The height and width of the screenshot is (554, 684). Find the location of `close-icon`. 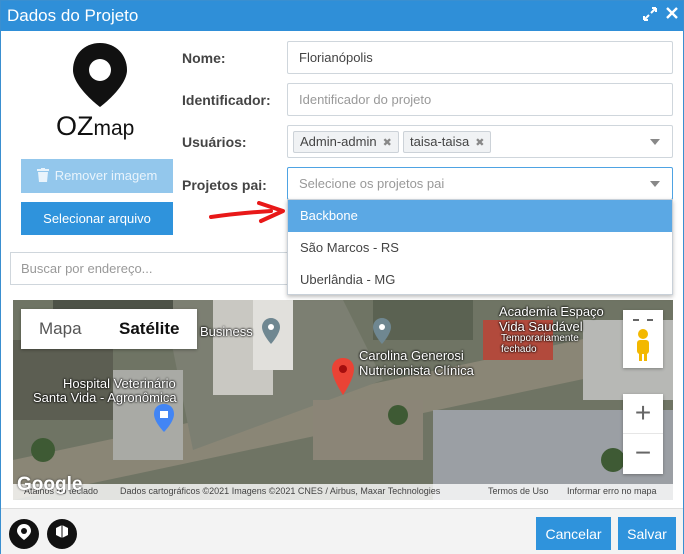

close-icon is located at coordinates (672, 15).